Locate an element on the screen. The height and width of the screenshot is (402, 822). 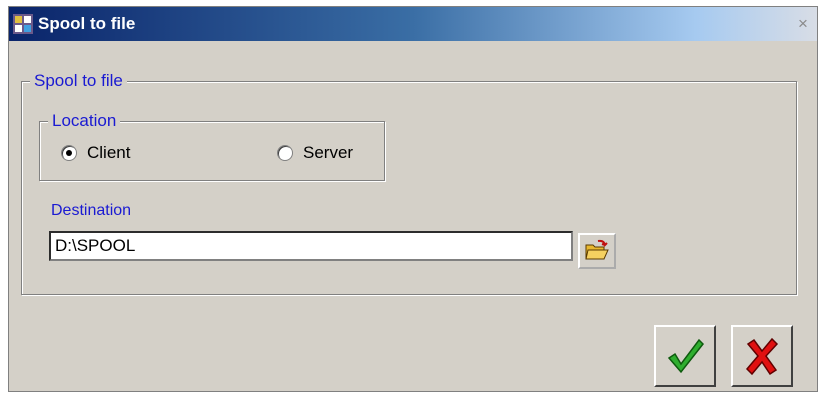
open-folder-icon is located at coordinates (597, 249).